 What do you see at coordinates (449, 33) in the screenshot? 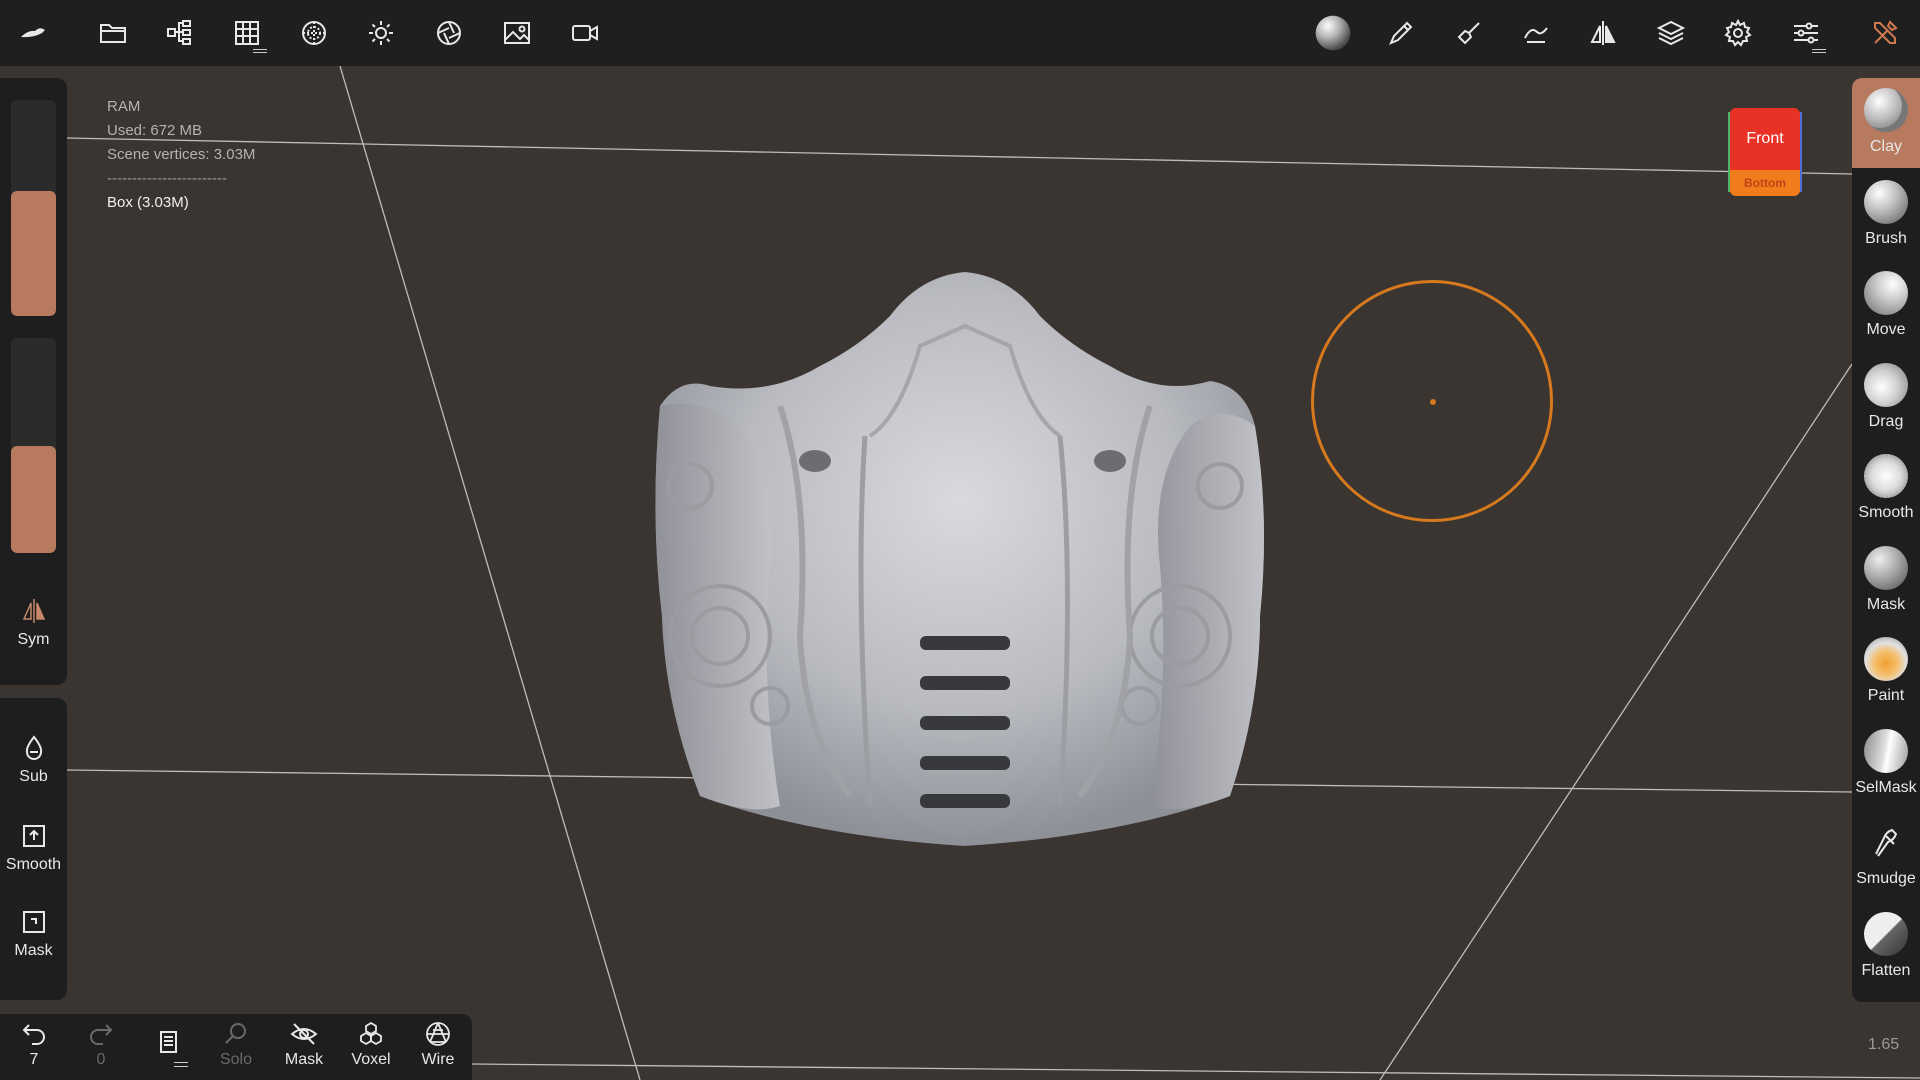
I see `post-process-button` at bounding box center [449, 33].